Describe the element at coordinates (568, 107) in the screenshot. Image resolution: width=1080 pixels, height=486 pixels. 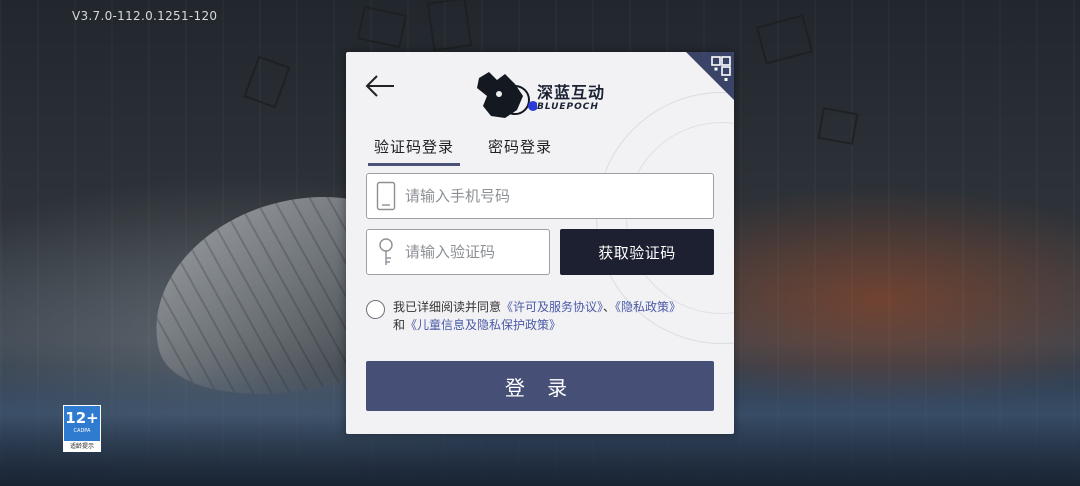
I see `logo-text-en: BLUEPOCH` at that location.